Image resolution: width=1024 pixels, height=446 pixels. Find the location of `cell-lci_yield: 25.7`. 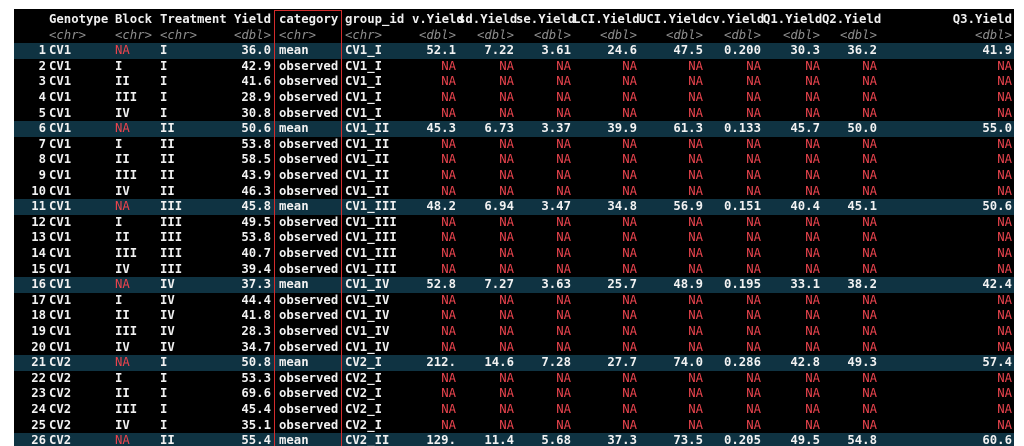

cell-lci_yield: 25.7 is located at coordinates (622, 284).